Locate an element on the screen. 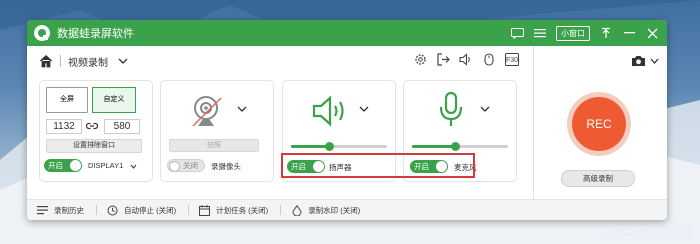 Image resolution: width=700 pixels, height=244 pixels. fullscreen-label: 全屏 is located at coordinates (67, 99).